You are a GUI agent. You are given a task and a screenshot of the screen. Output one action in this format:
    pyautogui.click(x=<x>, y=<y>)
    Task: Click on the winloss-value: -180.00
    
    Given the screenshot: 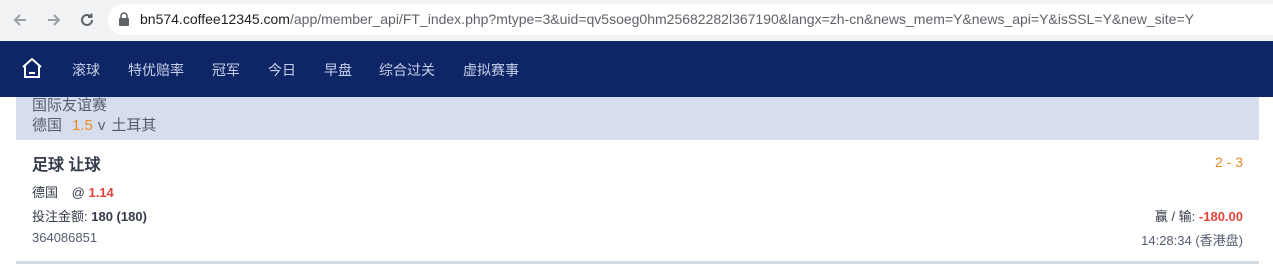 What is the action you would take?
    pyautogui.click(x=1220, y=216)
    